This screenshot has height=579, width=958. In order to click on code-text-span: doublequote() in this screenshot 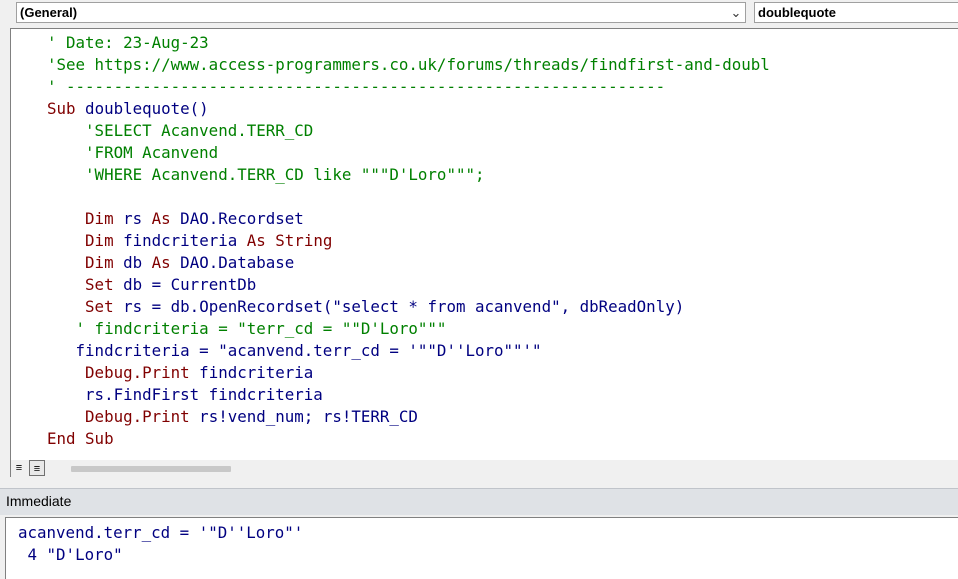, I will do `click(142, 108)`.